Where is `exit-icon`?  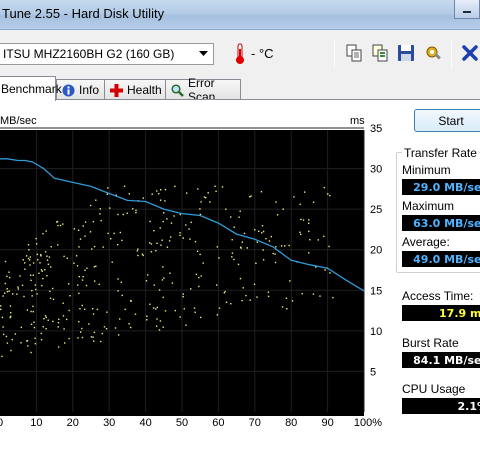 exit-icon is located at coordinates (470, 53).